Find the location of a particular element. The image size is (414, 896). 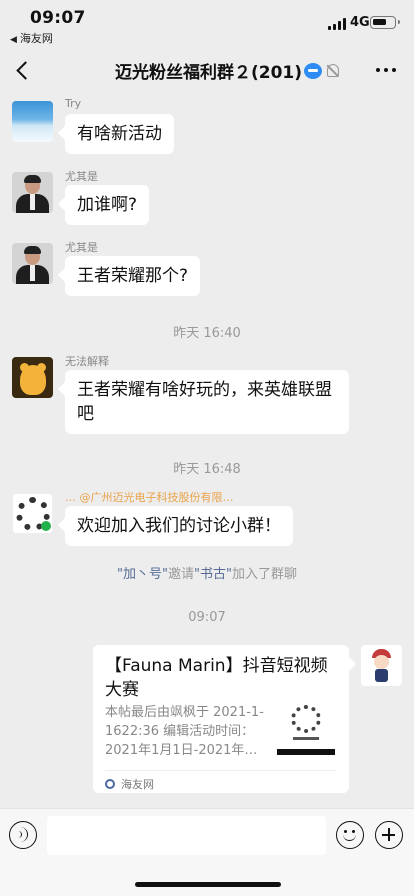

message-bubble: 欢迎加入我们的讨论小群！ is located at coordinates (179, 526).